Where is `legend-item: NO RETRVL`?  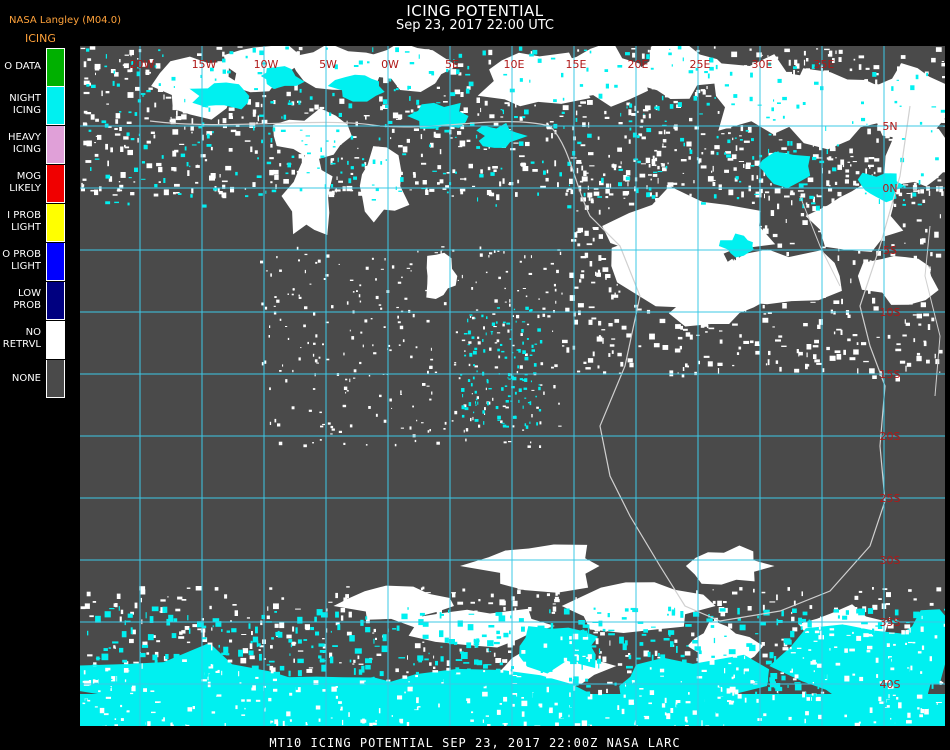
legend-item: NO RETRVL is located at coordinates (32, 340).